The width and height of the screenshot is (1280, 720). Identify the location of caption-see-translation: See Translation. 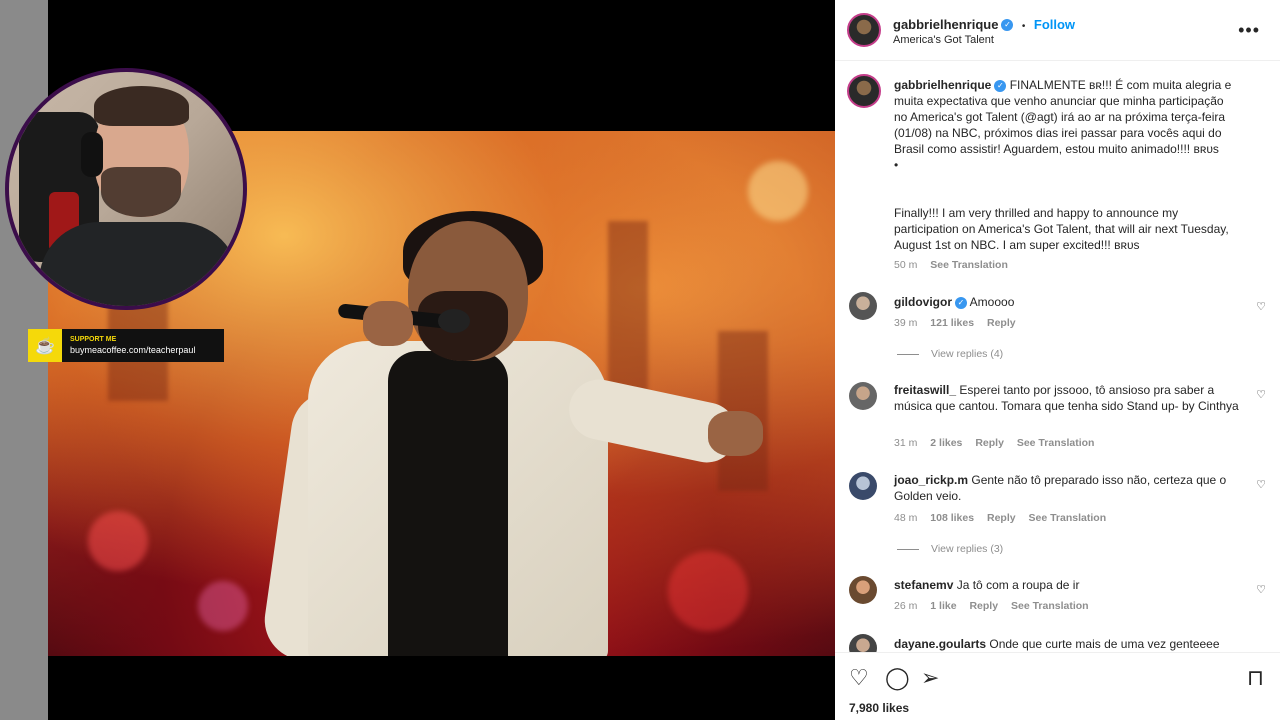
(969, 265).